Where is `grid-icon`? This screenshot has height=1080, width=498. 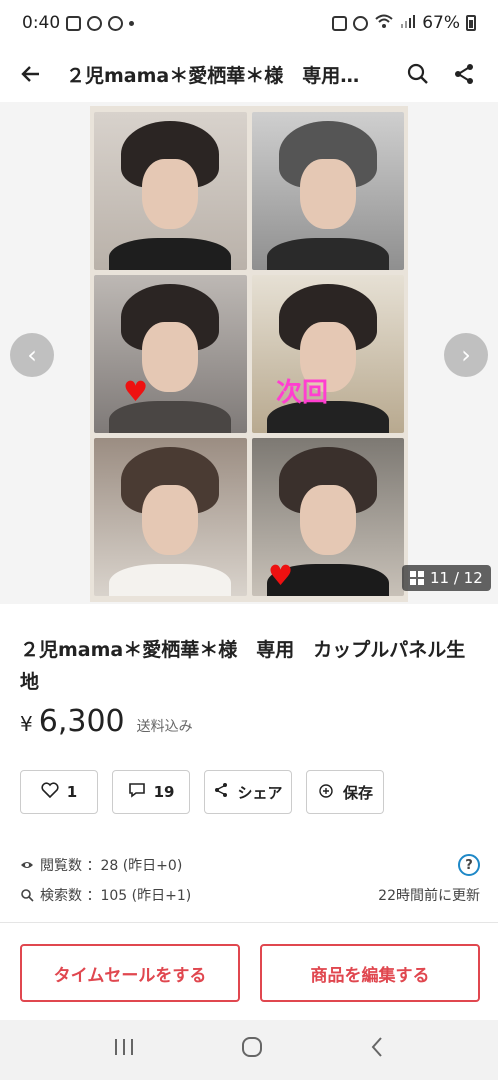
grid-icon is located at coordinates (417, 578).